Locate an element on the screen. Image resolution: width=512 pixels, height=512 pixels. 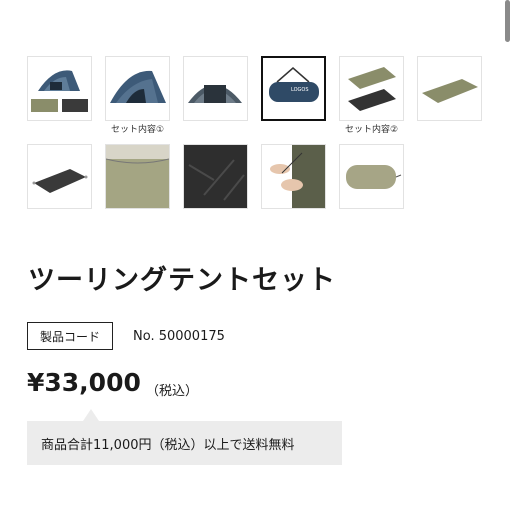
thumbnail-green-mat is located at coordinates (449, 96).